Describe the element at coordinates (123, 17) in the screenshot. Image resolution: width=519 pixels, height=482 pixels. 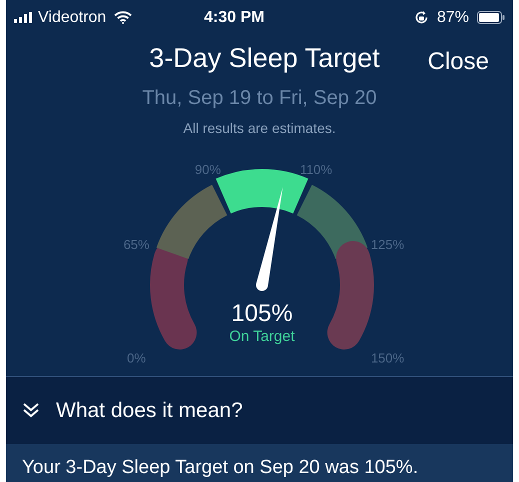
I see `wifi-icon` at that location.